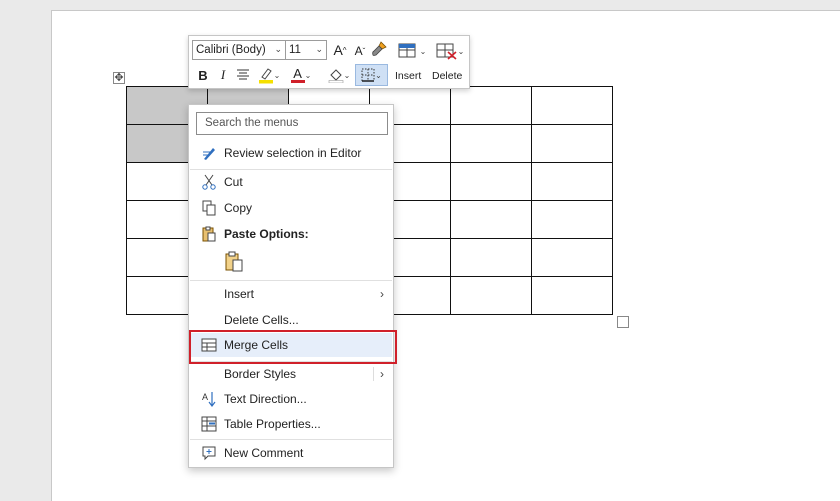 Image resolution: width=840 pixels, height=501 pixels. What do you see at coordinates (209, 208) in the screenshot?
I see `copy-icon` at bounding box center [209, 208].